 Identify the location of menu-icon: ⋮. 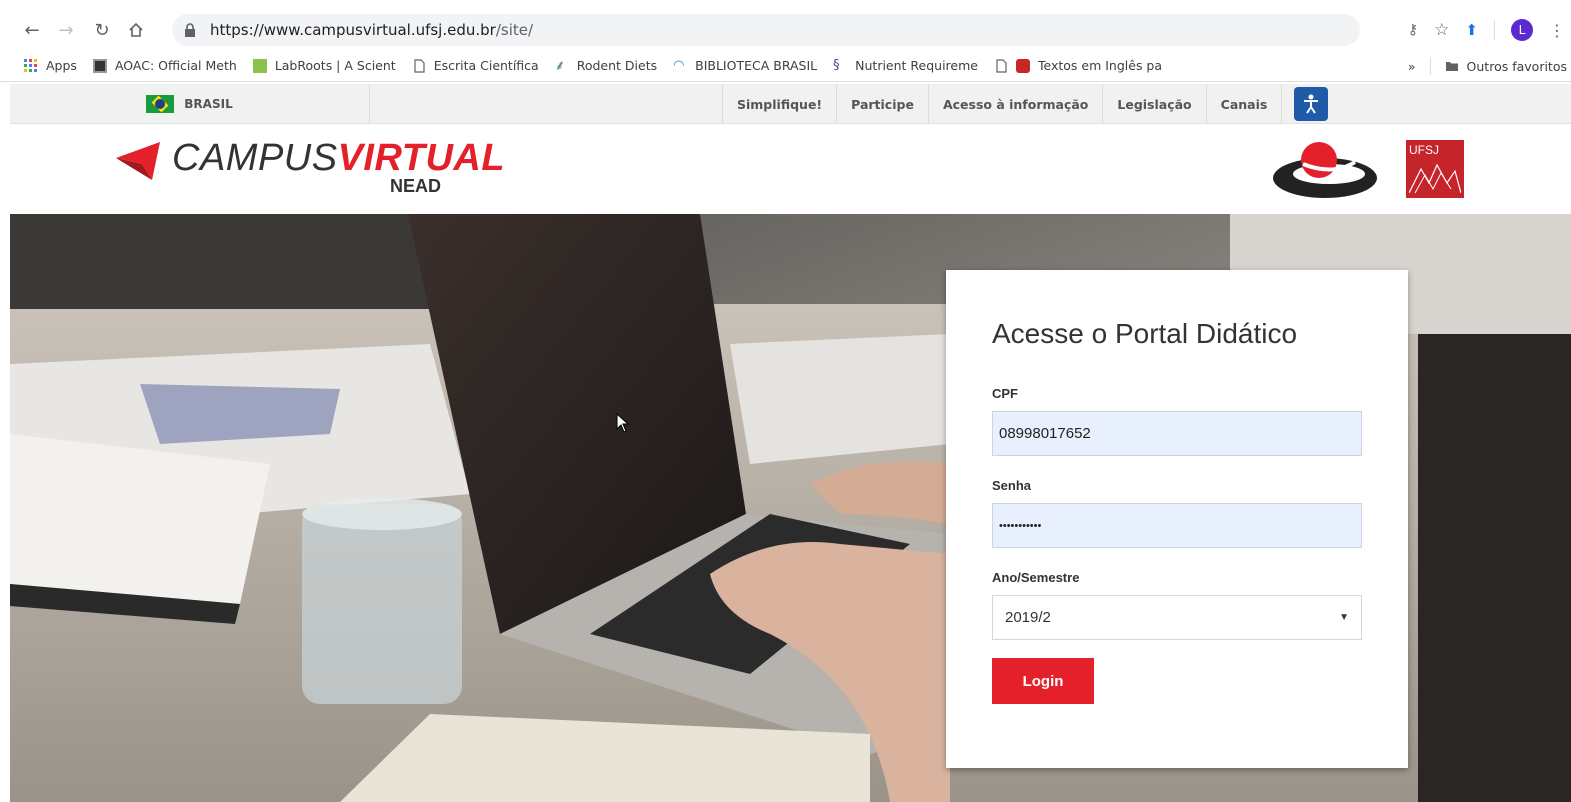
(1557, 30).